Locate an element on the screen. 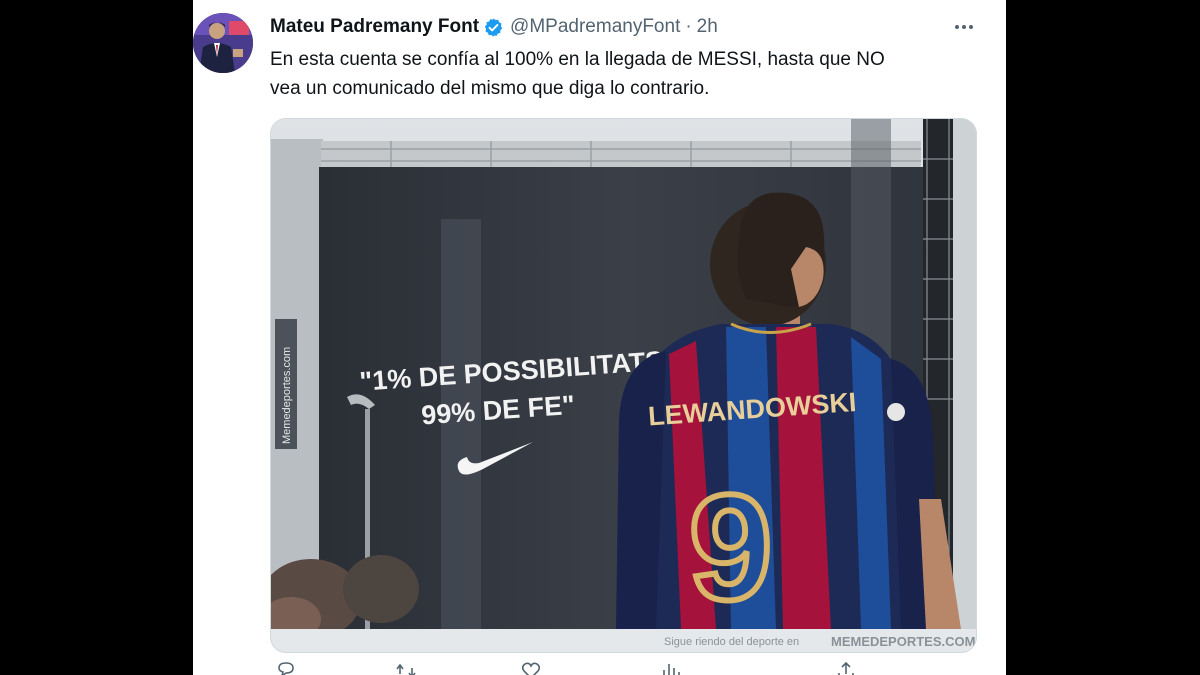 Image resolution: width=1200 pixels, height=675 pixels. like-icon is located at coordinates (531, 667).